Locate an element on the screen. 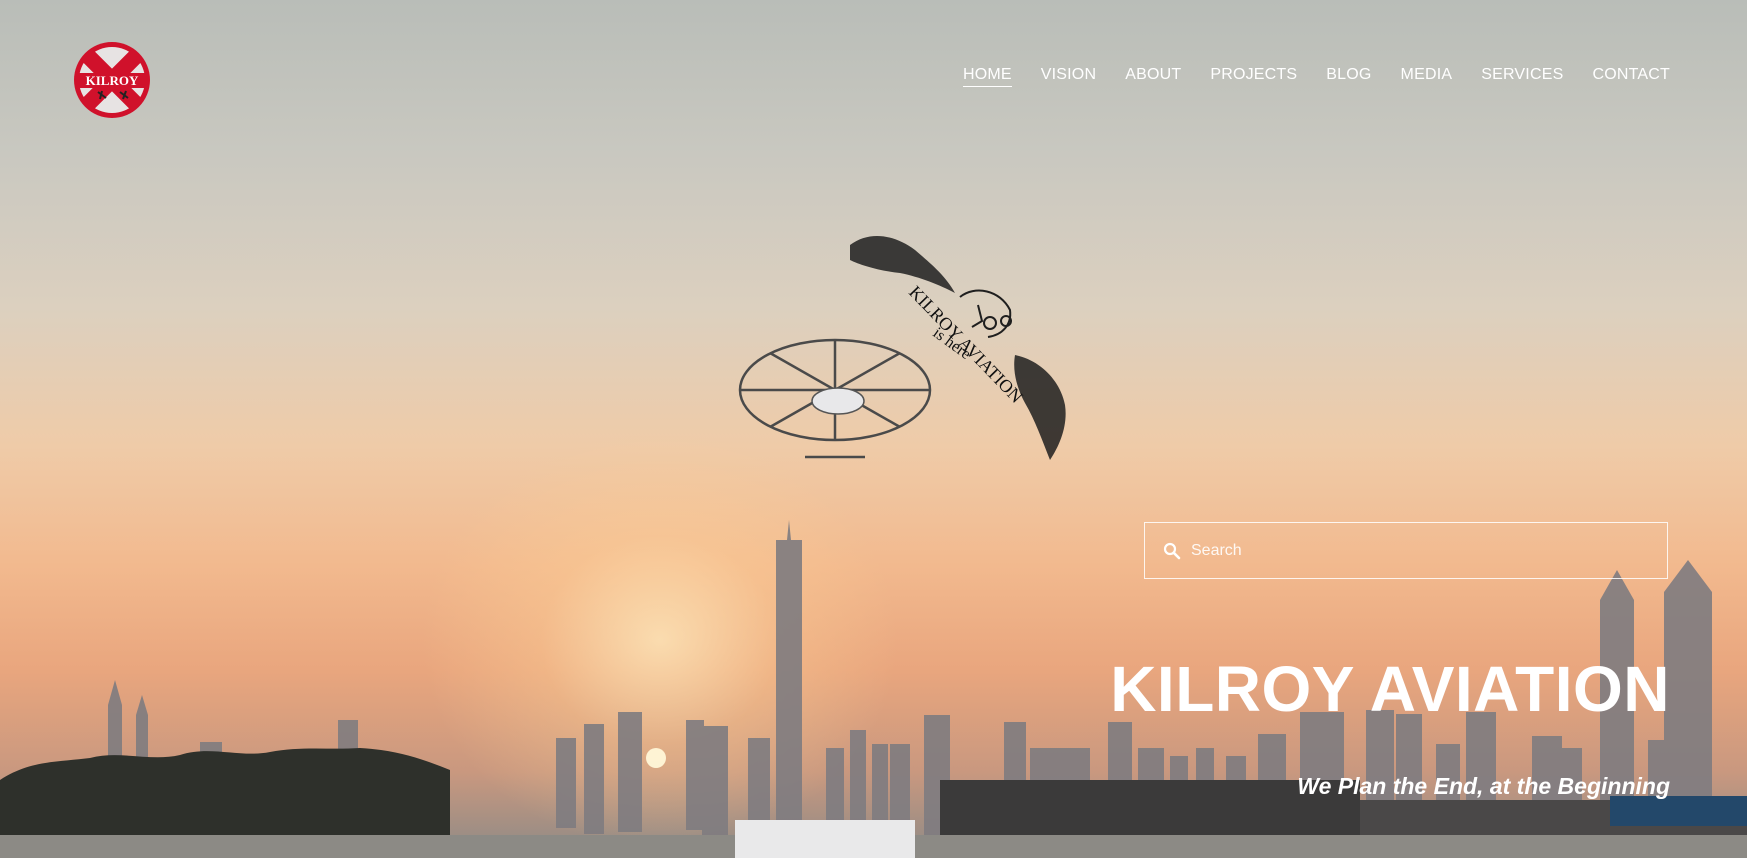 This screenshot has width=1747, height=858. hero-title: KILROY AVIATION is located at coordinates (1390, 689).